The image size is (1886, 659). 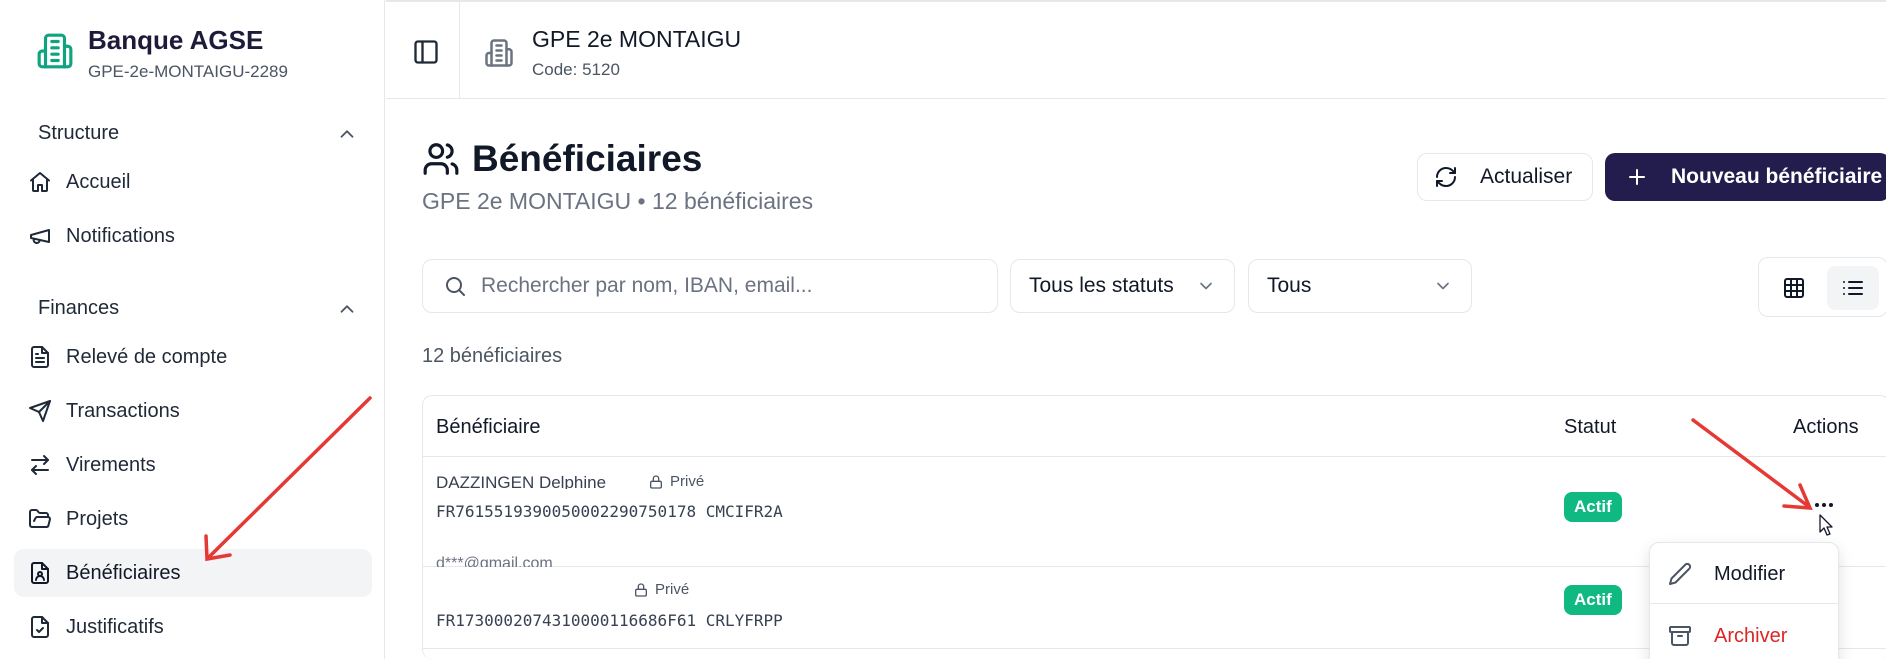 I want to click on refresh-icon, so click(x=1446, y=177).